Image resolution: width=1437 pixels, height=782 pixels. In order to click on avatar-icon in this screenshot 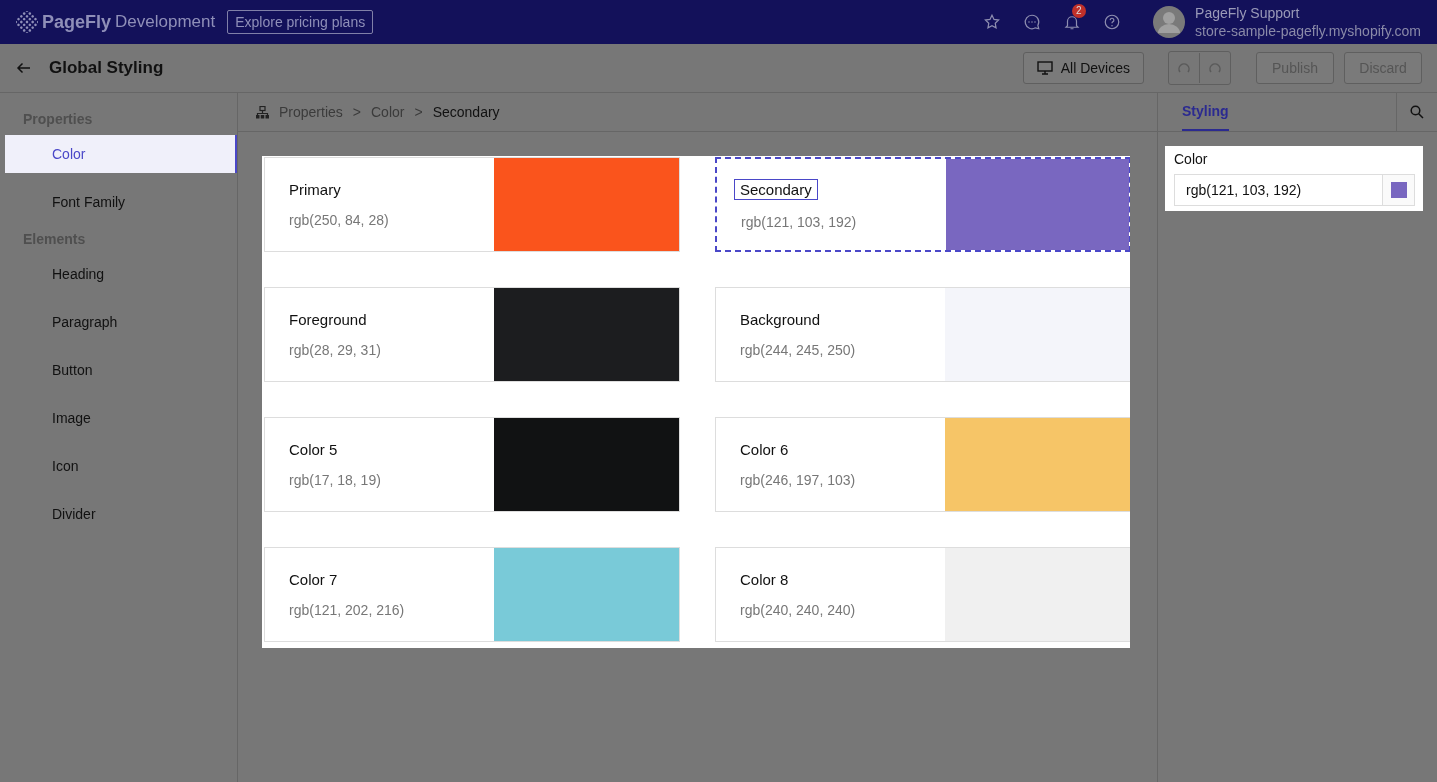, I will do `click(1169, 22)`.